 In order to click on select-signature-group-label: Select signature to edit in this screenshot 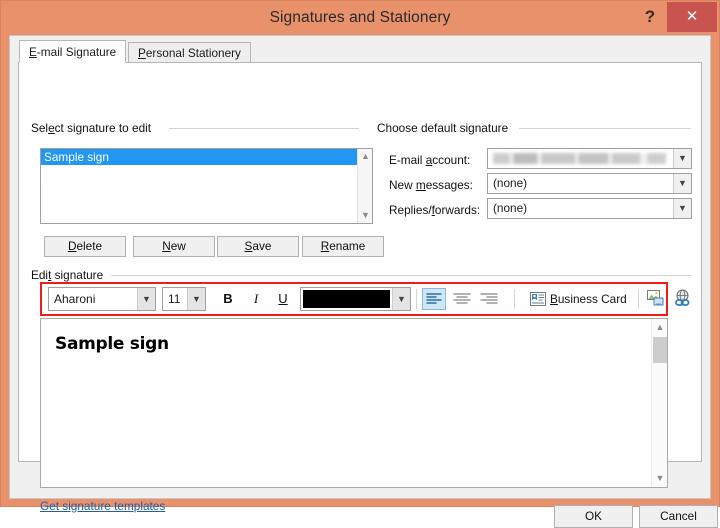, I will do `click(94, 128)`.